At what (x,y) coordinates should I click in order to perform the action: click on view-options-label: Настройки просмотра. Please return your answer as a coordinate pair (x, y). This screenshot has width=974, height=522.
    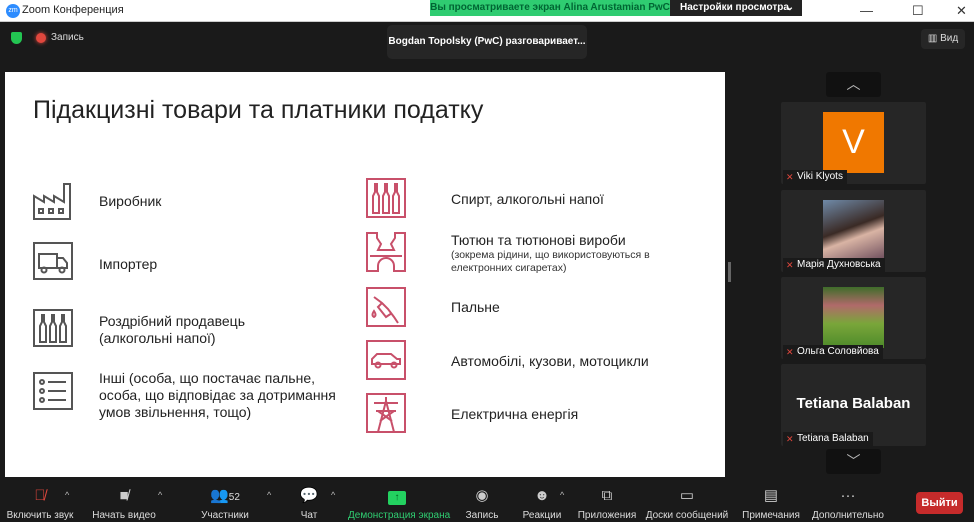
    Looking at the image, I should click on (734, 7).